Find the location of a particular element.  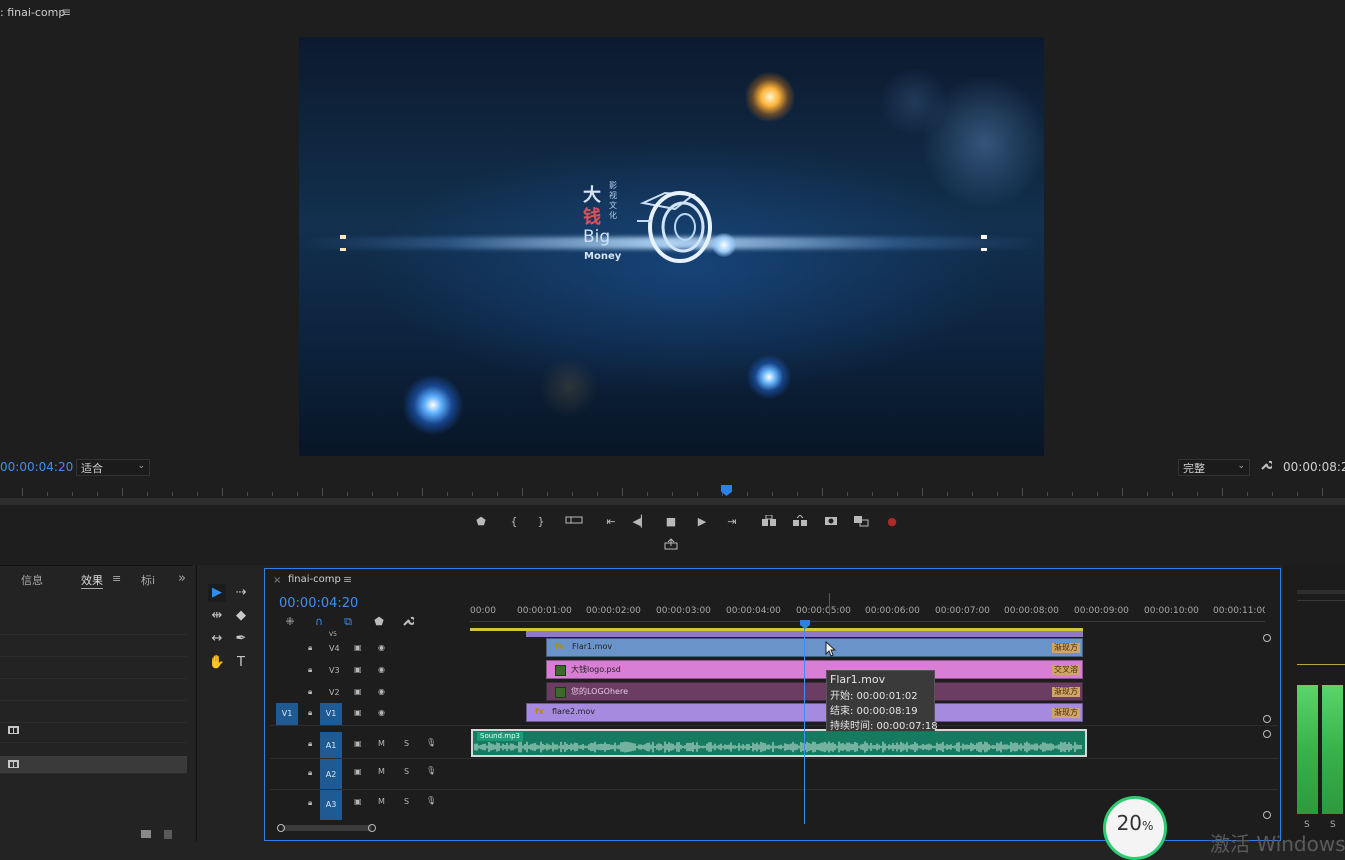

step-back-button: ◀▏ is located at coordinates (641, 521).